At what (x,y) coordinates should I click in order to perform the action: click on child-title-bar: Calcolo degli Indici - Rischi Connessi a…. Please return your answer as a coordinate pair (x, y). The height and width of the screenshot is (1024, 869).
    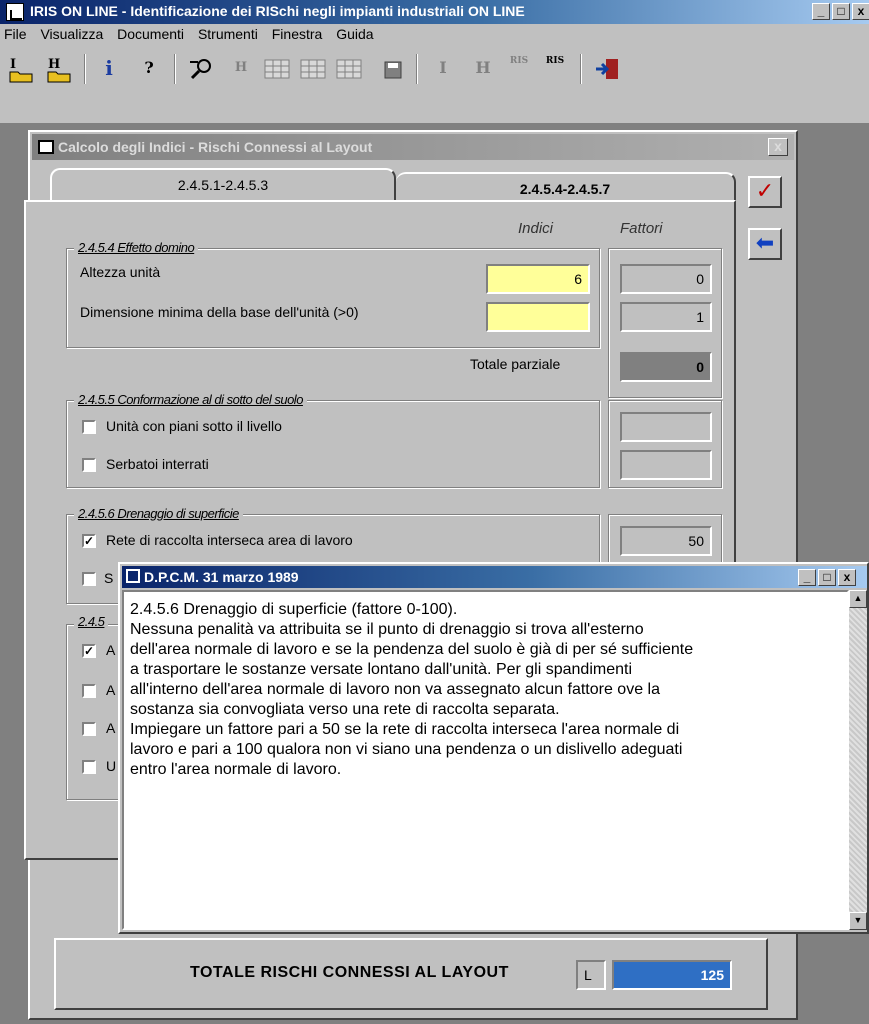
    Looking at the image, I should click on (413, 147).